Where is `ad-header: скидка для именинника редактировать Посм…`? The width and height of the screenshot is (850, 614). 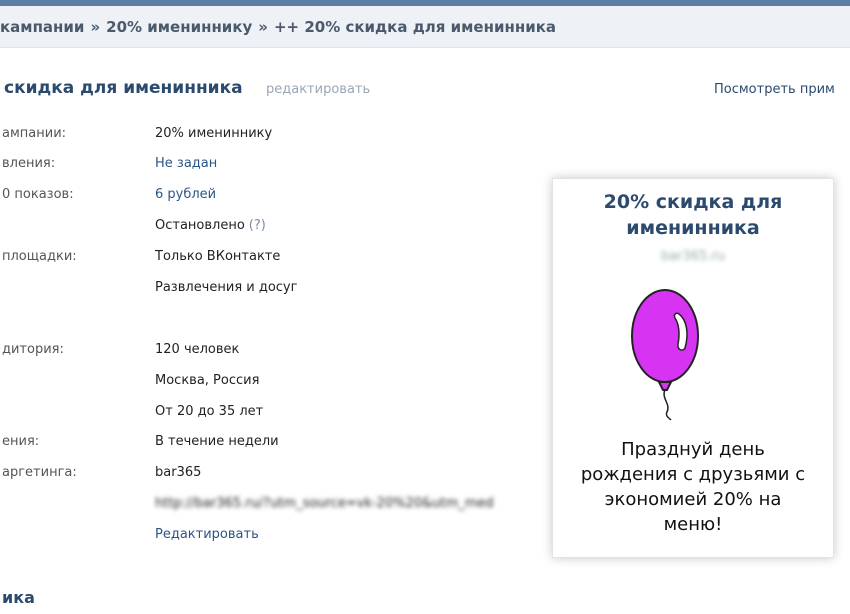
ad-header: скидка для именинника редактировать Посм… is located at coordinates (425, 92).